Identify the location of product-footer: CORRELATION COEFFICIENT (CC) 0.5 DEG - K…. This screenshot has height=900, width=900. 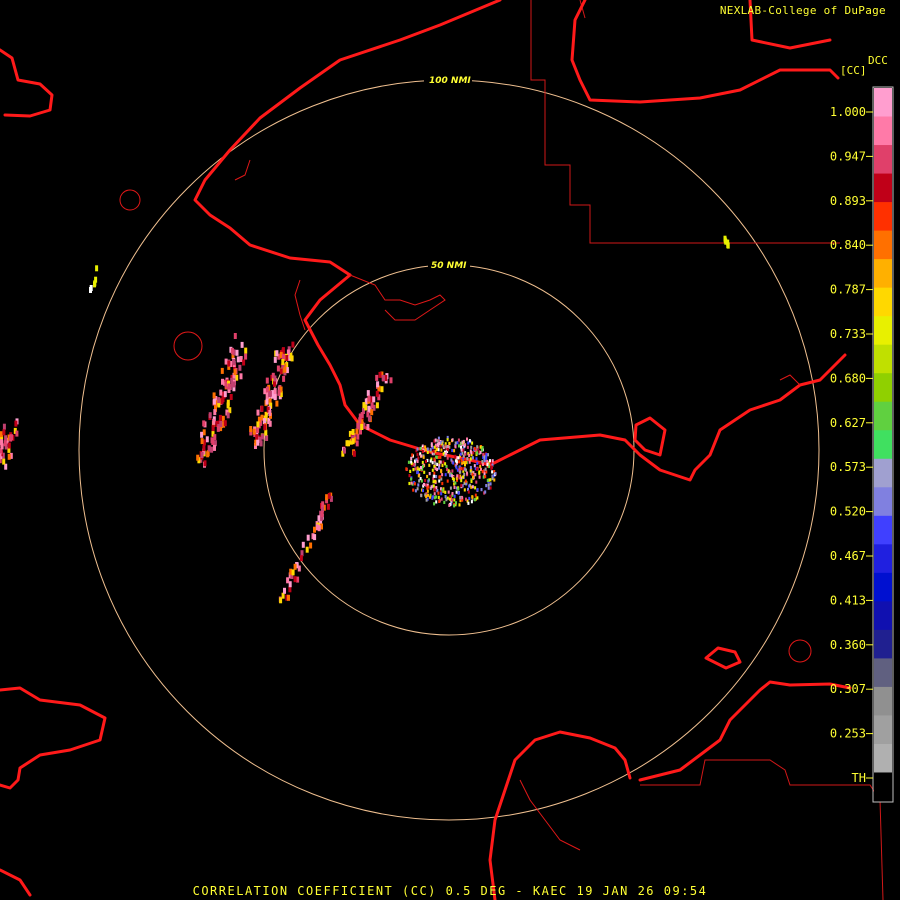
(450, 891).